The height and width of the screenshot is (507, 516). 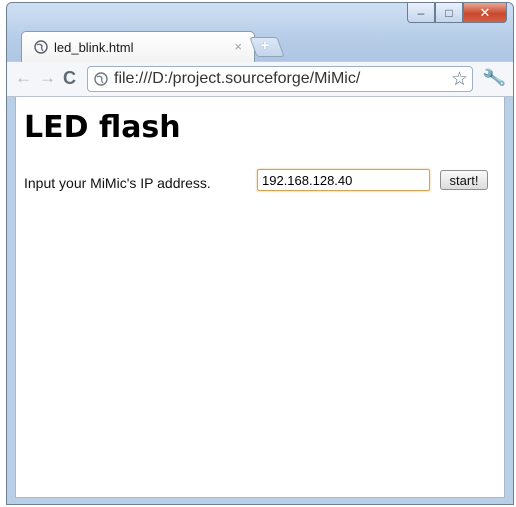 What do you see at coordinates (238, 46) in the screenshot?
I see `tab-close-icon: ×` at bounding box center [238, 46].